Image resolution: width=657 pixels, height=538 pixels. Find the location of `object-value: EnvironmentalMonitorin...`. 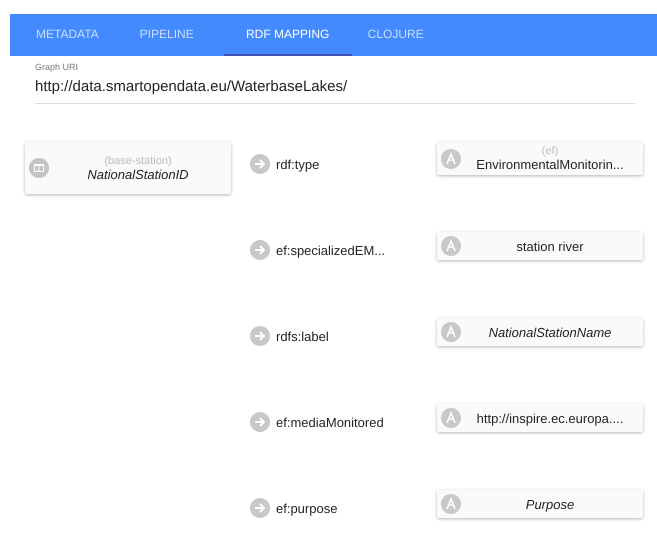

object-value: EnvironmentalMonitorin... is located at coordinates (550, 164).